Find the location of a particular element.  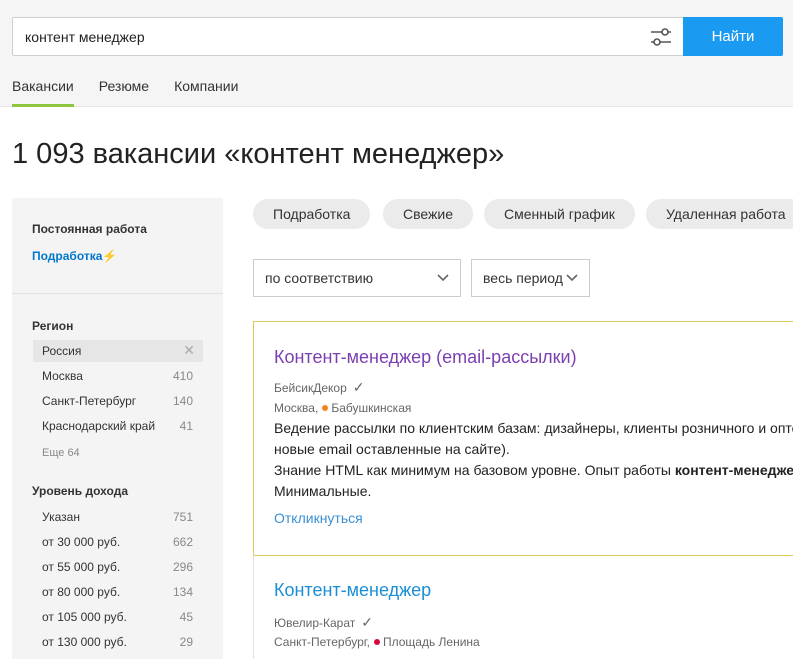

tab-companies: Компании is located at coordinates (206, 86).